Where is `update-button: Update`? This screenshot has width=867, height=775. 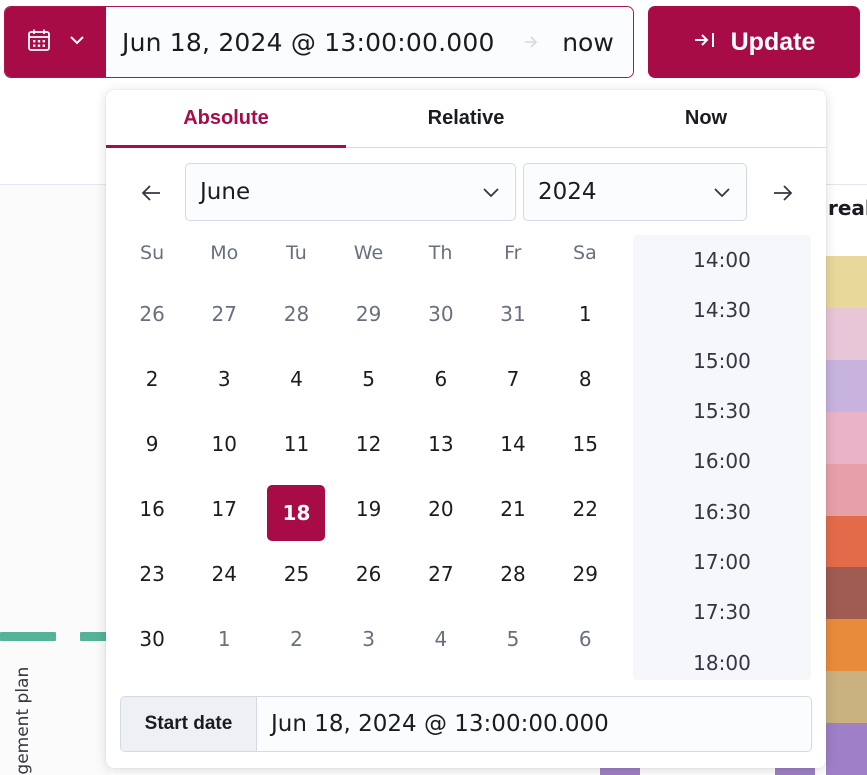 update-button: Update is located at coordinates (754, 42).